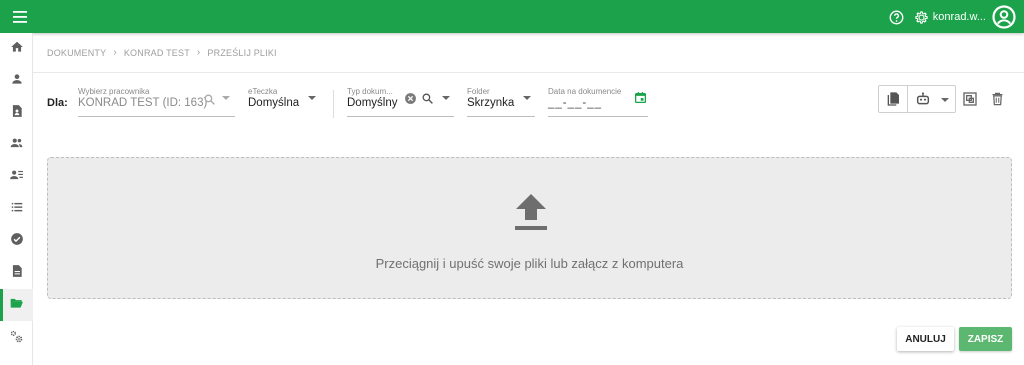  What do you see at coordinates (143, 103) in the screenshot?
I see `employee-value: KONRAD TEST (ID: 163)` at bounding box center [143, 103].